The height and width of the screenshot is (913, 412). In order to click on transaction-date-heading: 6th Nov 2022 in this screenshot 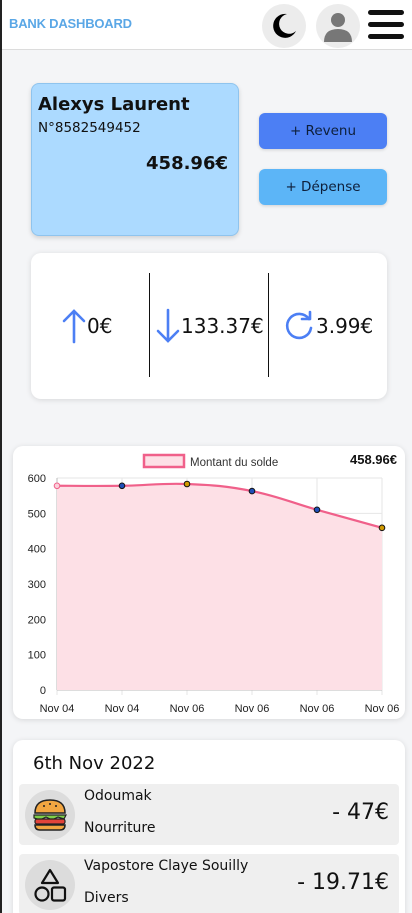, I will do `click(94, 763)`.